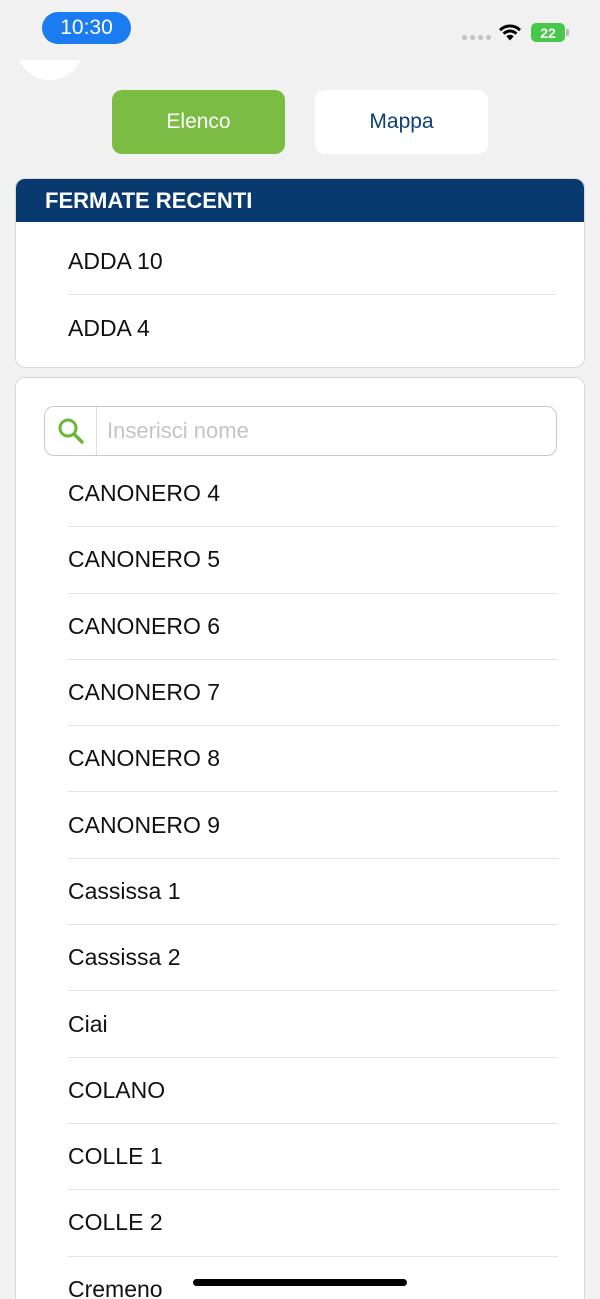 Image resolution: width=600 pixels, height=1299 pixels. I want to click on list-item: COLLE 1, so click(313, 1157).